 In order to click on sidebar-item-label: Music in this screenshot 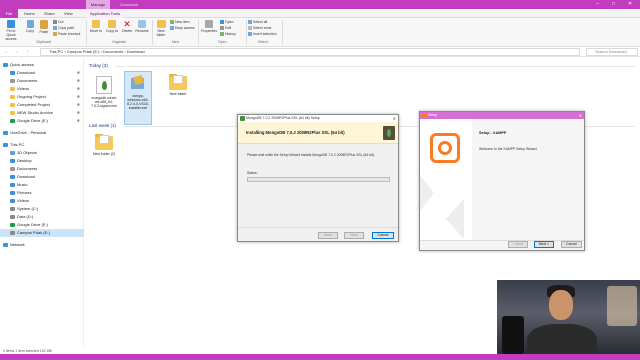, I will do `click(22, 184)`.